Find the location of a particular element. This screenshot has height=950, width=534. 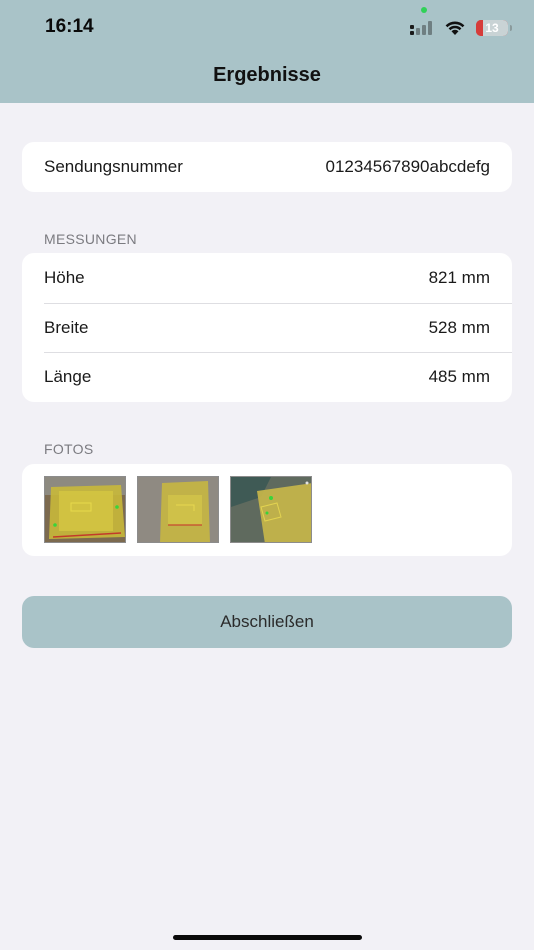

shipment-number-label: Sendungsnummer is located at coordinates (113, 166).